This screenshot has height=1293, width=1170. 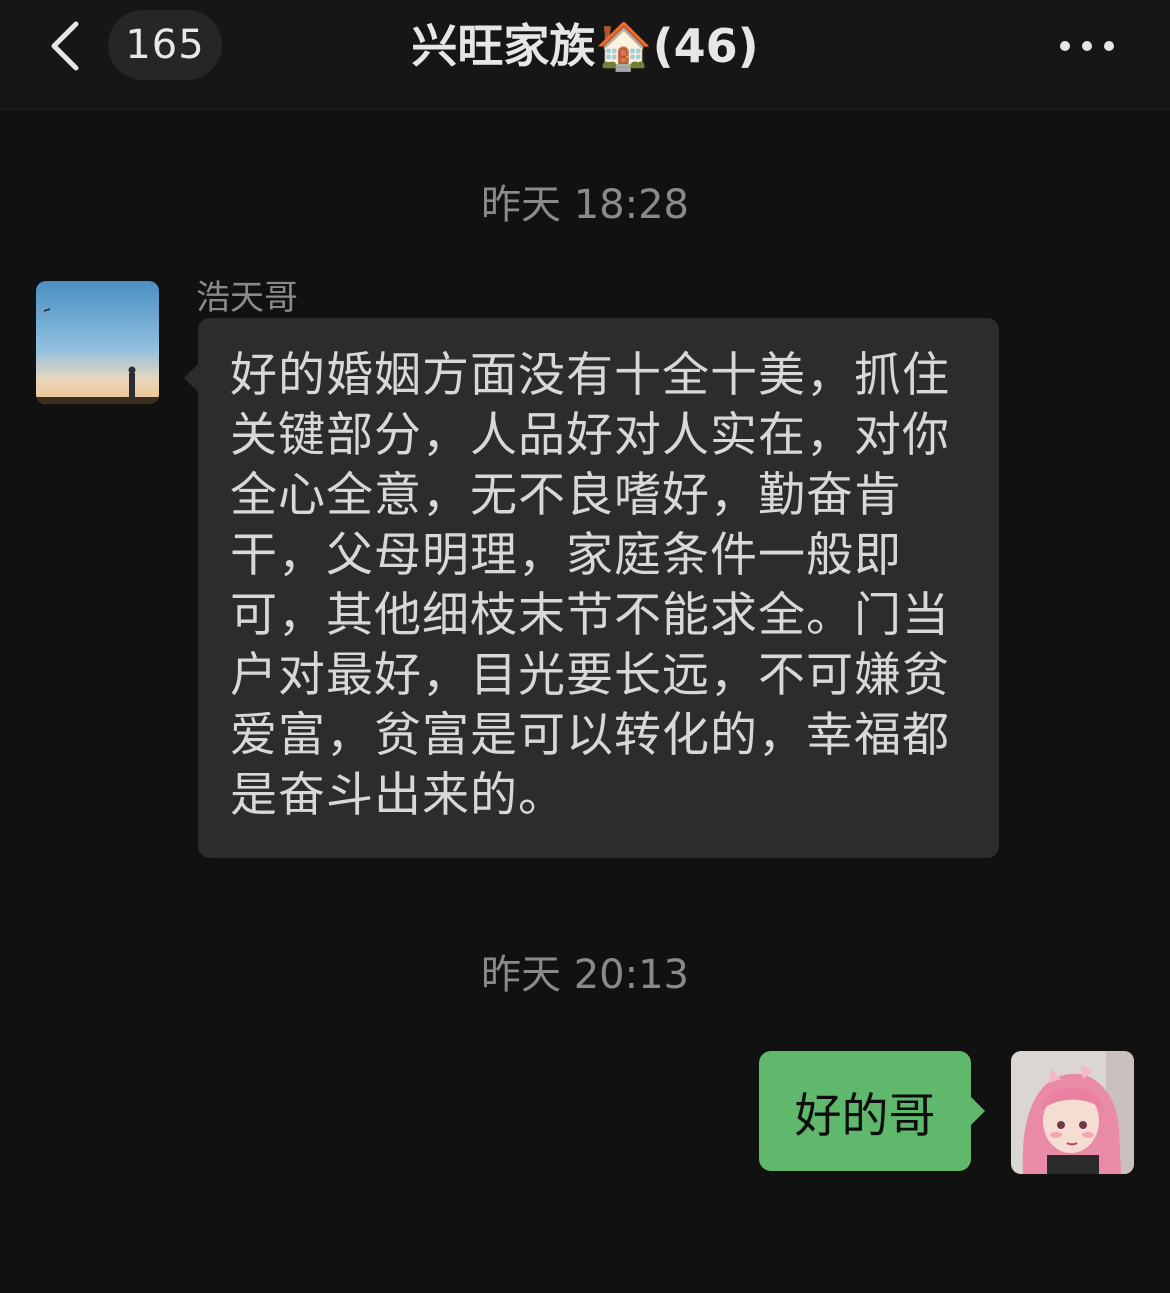 I want to click on more-dots-icon, so click(x=1065, y=46).